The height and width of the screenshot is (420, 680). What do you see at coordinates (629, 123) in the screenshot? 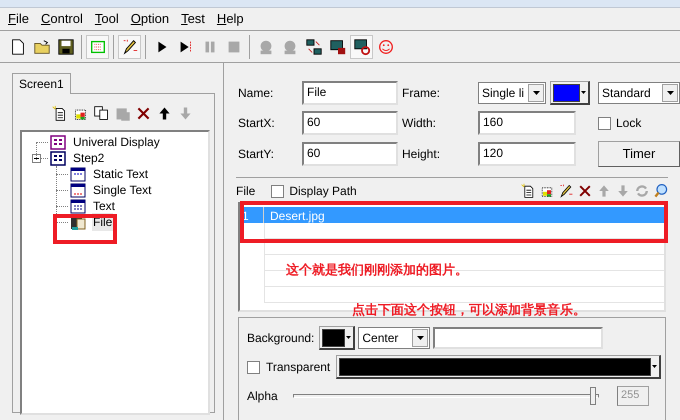
I see `checkbox-label: Lock` at bounding box center [629, 123].